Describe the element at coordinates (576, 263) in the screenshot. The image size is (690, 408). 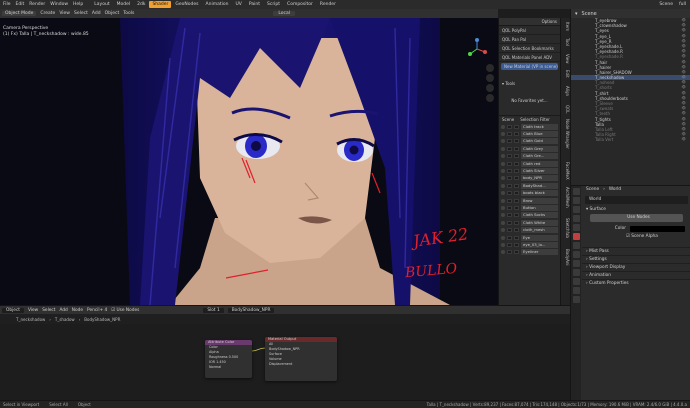
I see `particles-tab-icon` at that location.